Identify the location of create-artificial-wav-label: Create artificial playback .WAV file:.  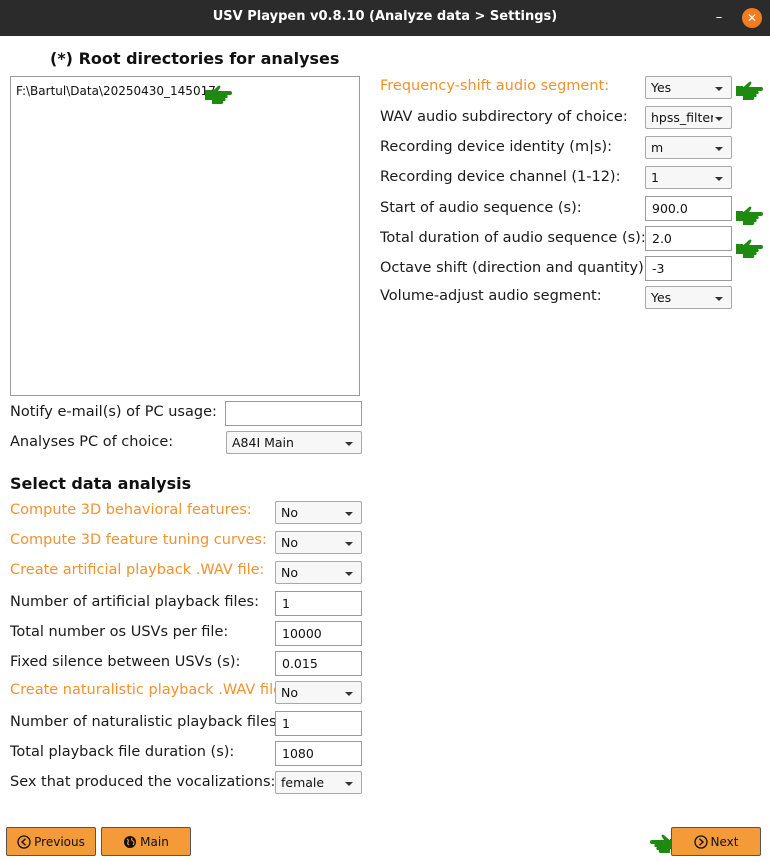
(137, 570).